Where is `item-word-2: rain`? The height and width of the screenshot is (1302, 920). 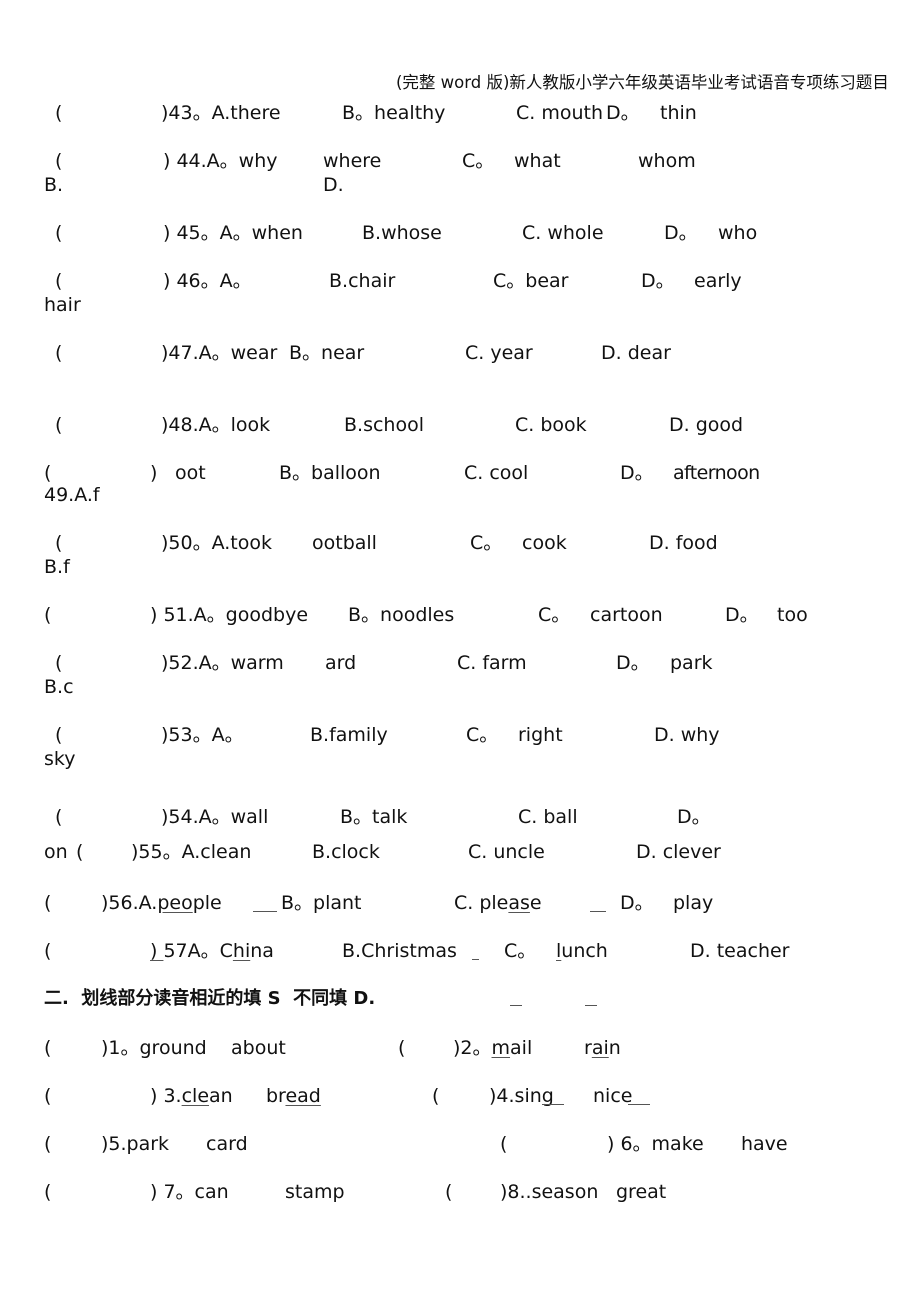
item-word-2: rain is located at coordinates (602, 1048).